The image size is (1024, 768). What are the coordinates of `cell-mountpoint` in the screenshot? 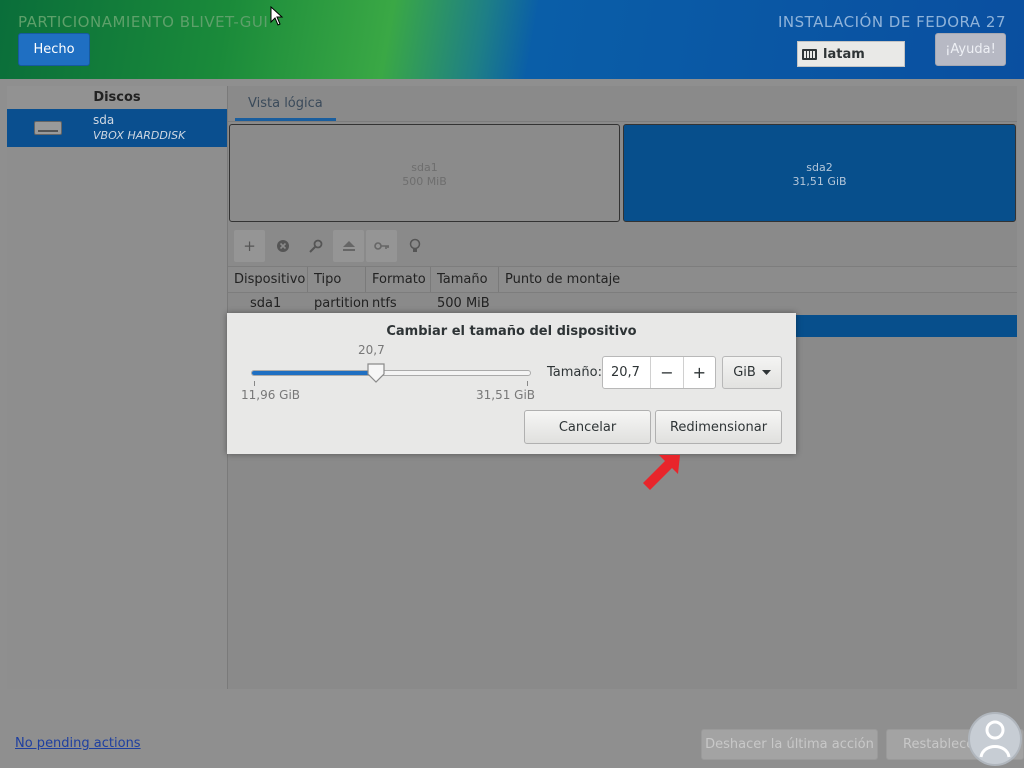 It's located at (758, 303).